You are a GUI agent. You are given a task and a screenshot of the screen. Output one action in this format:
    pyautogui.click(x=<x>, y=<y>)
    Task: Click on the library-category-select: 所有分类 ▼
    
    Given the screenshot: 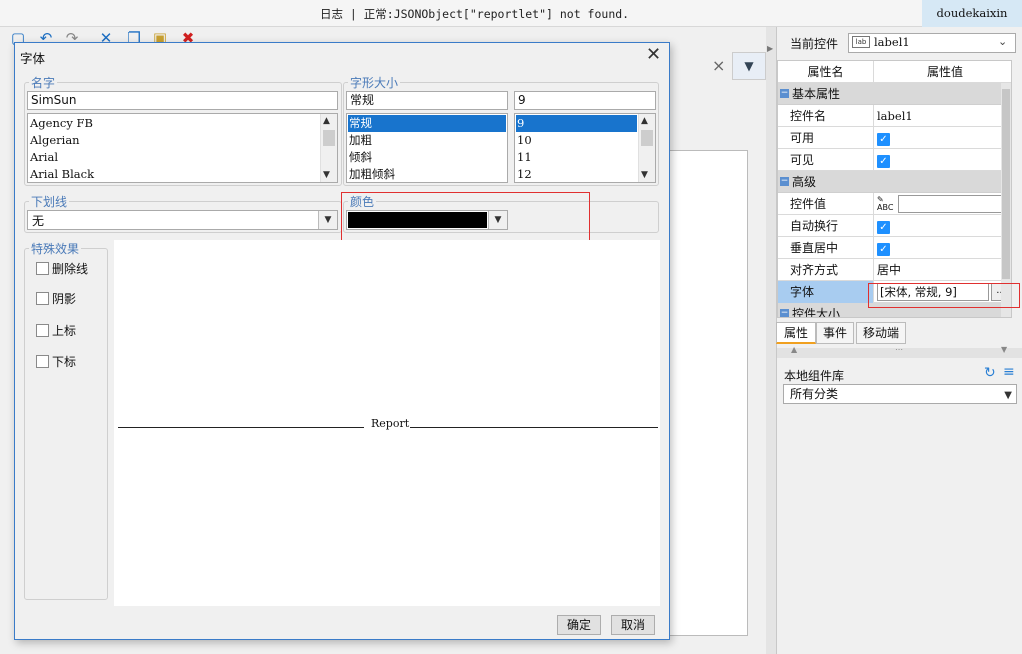 What is the action you would take?
    pyautogui.click(x=900, y=394)
    